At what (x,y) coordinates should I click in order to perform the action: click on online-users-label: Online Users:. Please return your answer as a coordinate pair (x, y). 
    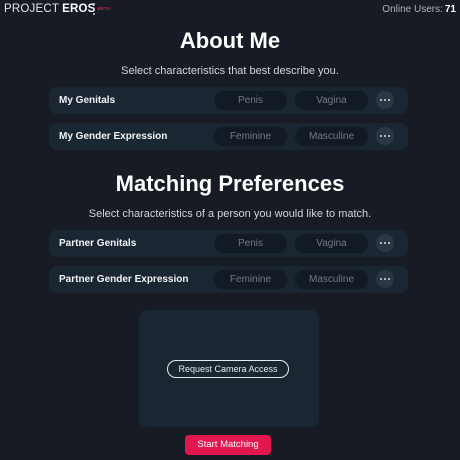
    Looking at the image, I should click on (412, 9).